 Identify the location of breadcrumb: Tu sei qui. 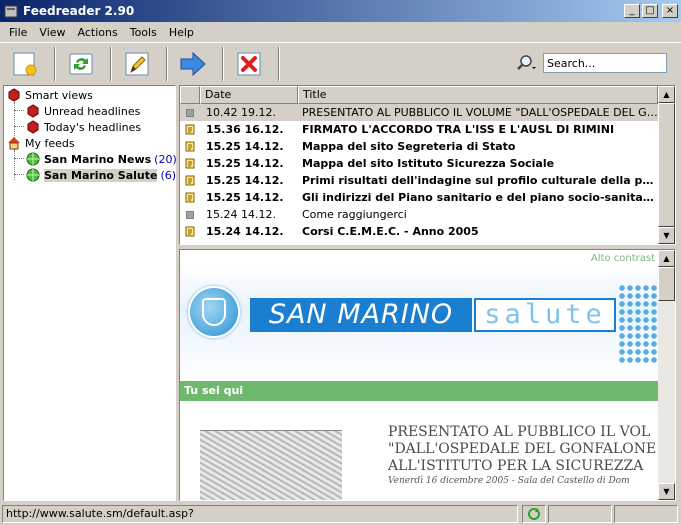
(419, 391).